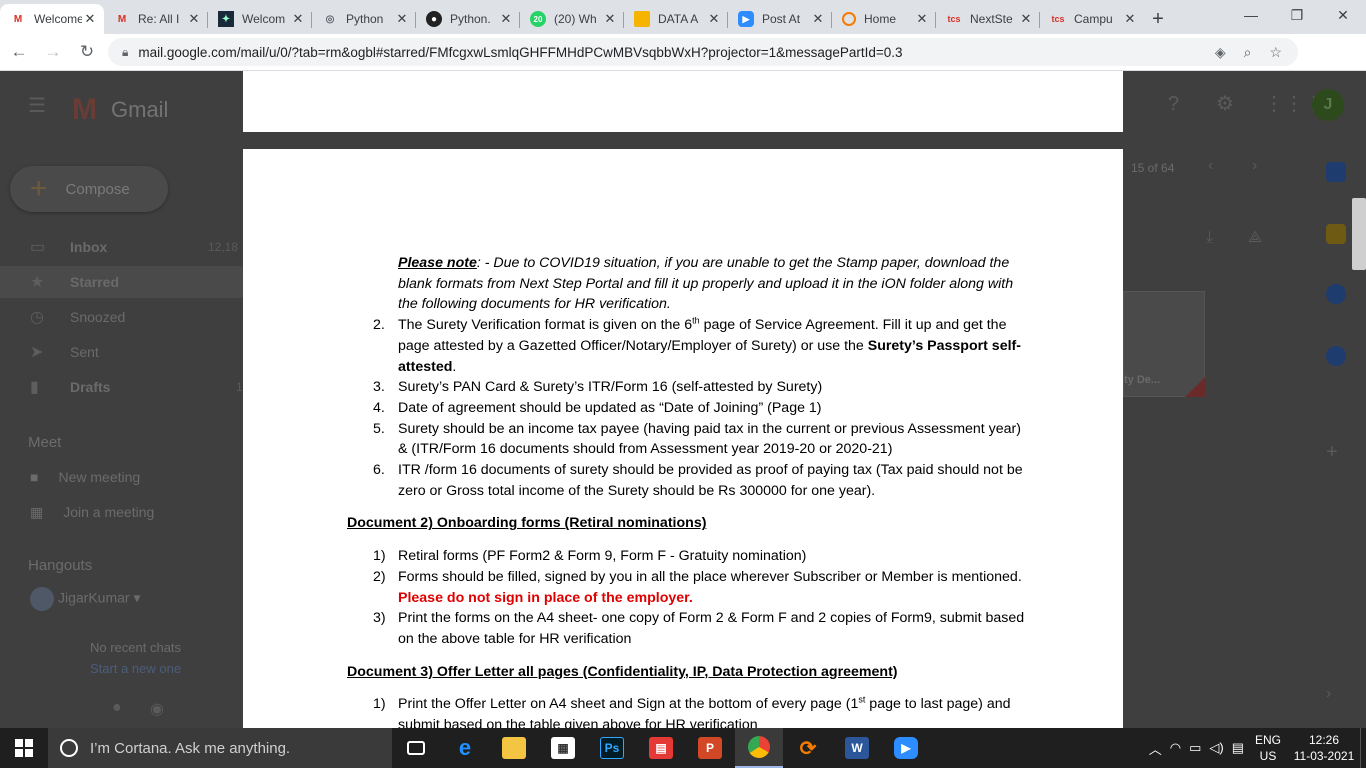 This screenshot has height=768, width=1366. What do you see at coordinates (1268, 748) in the screenshot?
I see `language-indicator: ENG US` at bounding box center [1268, 748].